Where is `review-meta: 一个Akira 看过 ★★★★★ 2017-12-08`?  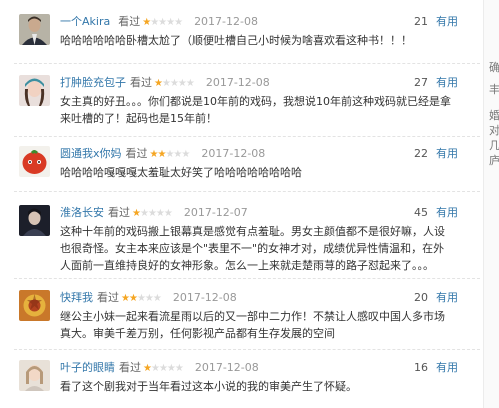
review-meta: 一个Akira 看过 ★★★★★ 2017-12-08 is located at coordinates (159, 22).